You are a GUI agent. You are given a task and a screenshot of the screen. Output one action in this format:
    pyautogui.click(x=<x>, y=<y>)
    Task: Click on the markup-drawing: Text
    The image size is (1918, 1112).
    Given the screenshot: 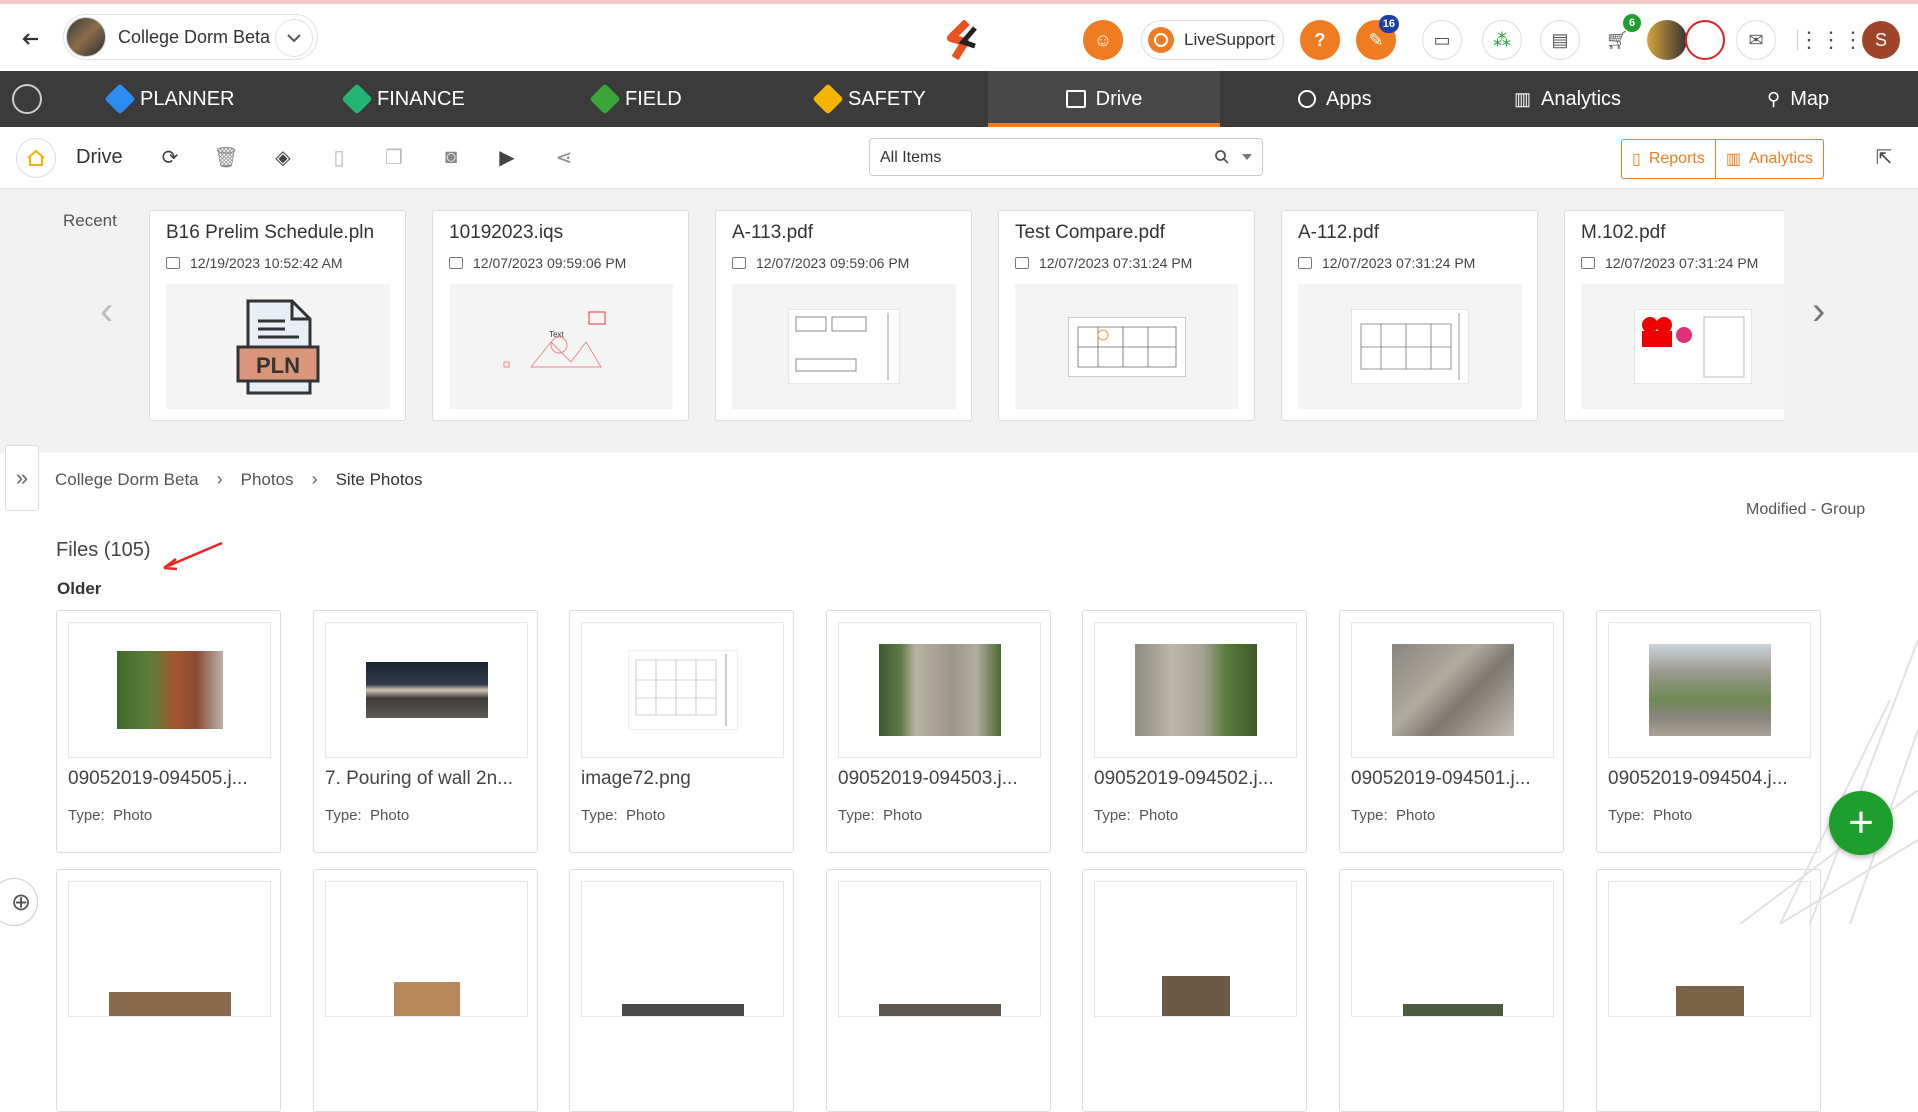 What is the action you would take?
    pyautogui.click(x=554, y=338)
    